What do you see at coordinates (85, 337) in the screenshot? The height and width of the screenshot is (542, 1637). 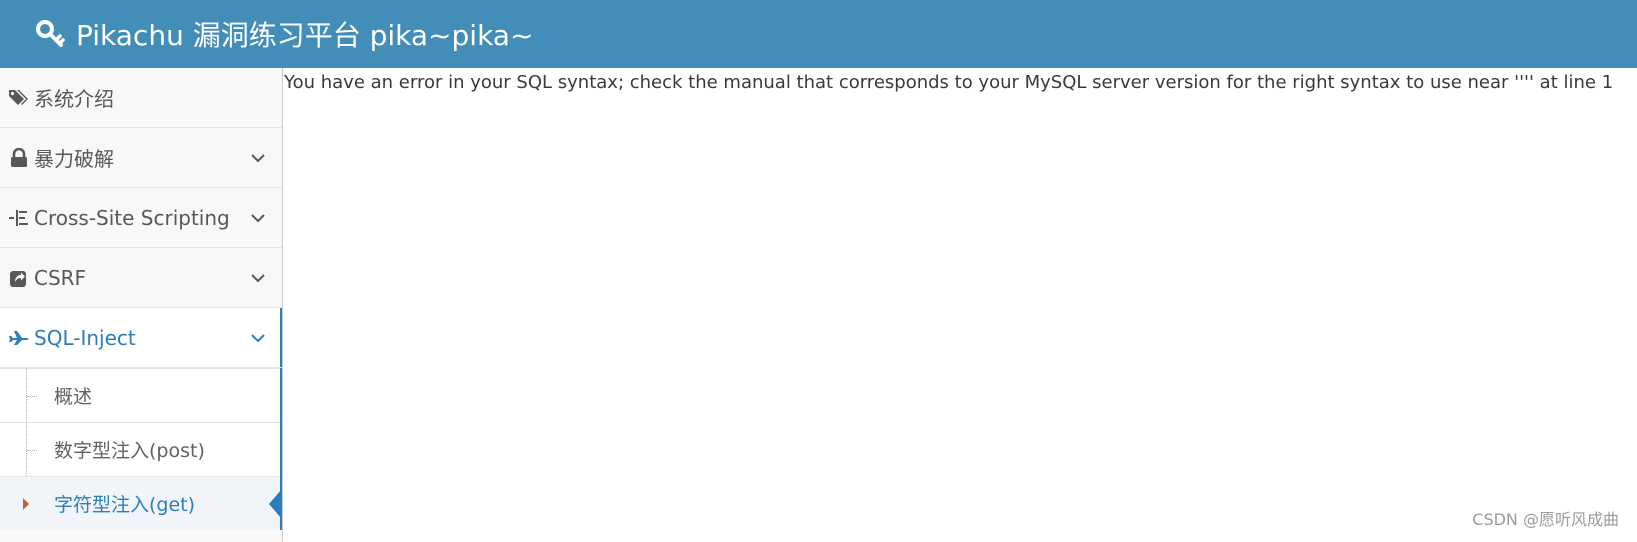 I see `sidebar-item-label: SQL-Inject` at bounding box center [85, 337].